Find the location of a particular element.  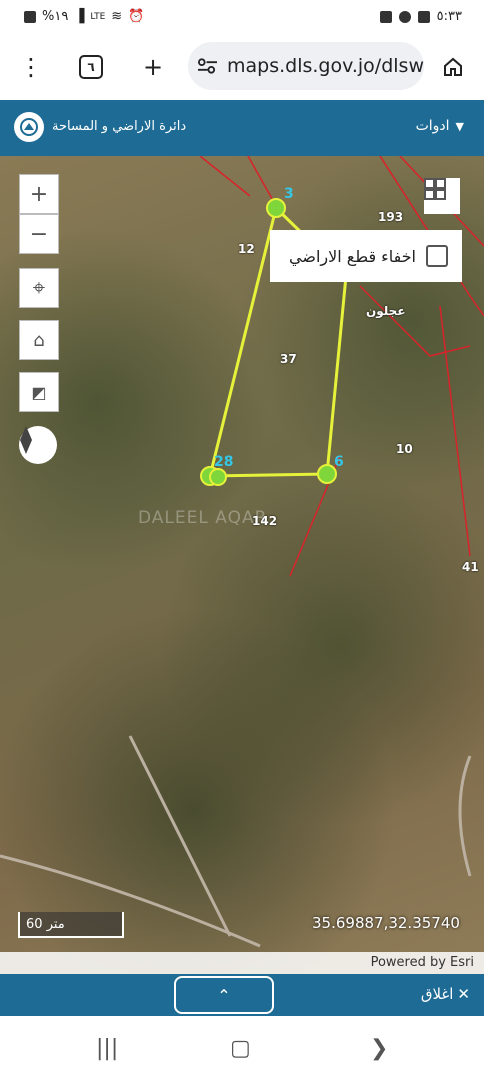

lte-text: LTE is located at coordinates (98, 16).